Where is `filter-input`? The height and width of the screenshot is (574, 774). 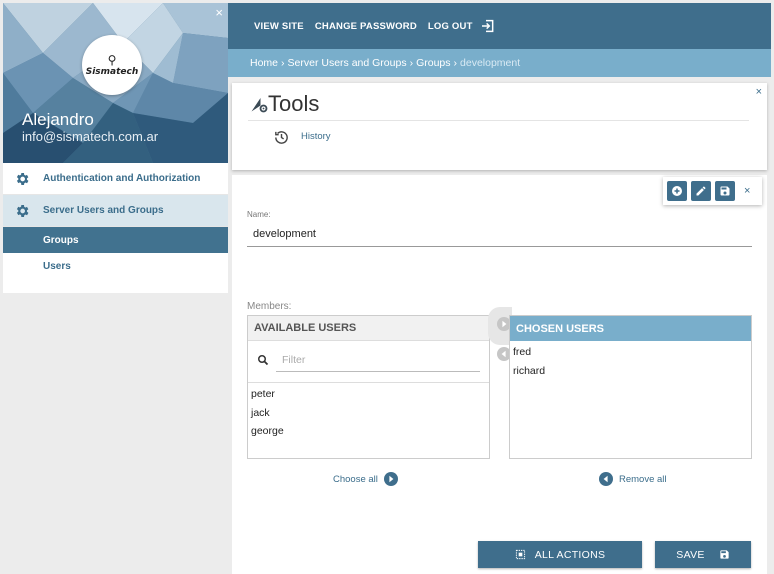 filter-input is located at coordinates (378, 360).